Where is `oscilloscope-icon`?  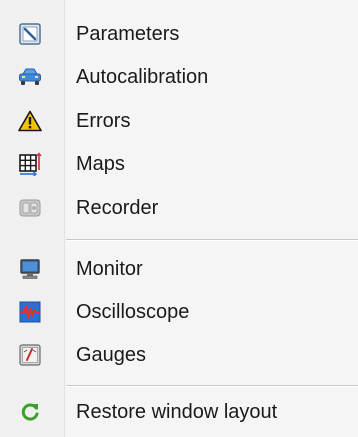 oscilloscope-icon is located at coordinates (30, 312).